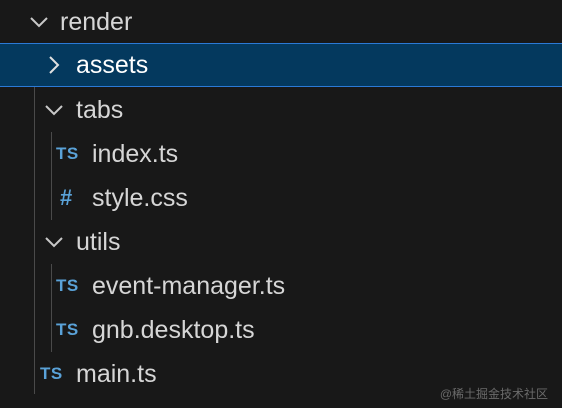 This screenshot has width=562, height=408. I want to click on folder-label-assets: assets, so click(112, 65).